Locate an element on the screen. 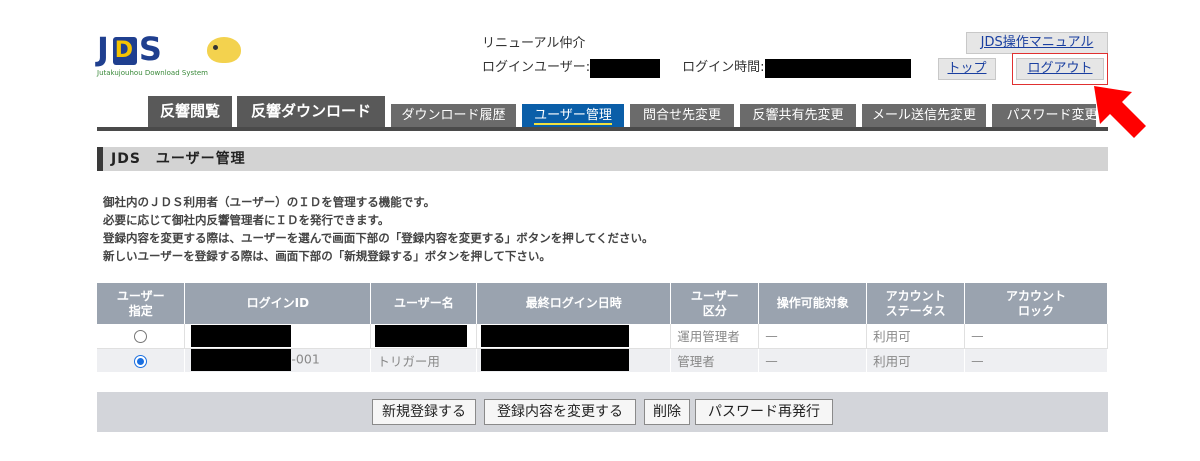 The width and height of the screenshot is (1200, 461). logout-link: ログアウト is located at coordinates (1060, 69).